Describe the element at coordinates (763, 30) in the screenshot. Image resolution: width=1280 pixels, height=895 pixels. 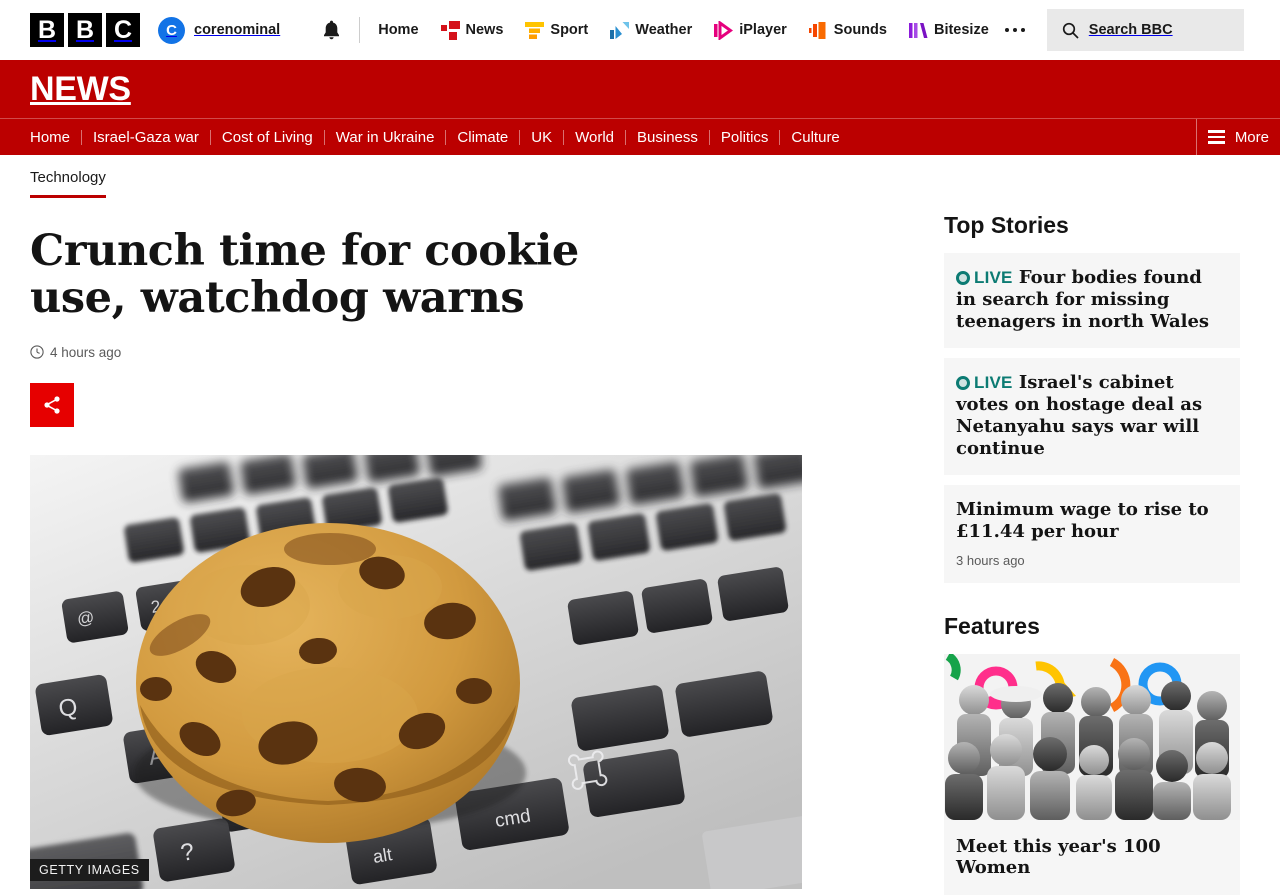
I see `global-nav-label-iplayer: iPlayer` at that location.